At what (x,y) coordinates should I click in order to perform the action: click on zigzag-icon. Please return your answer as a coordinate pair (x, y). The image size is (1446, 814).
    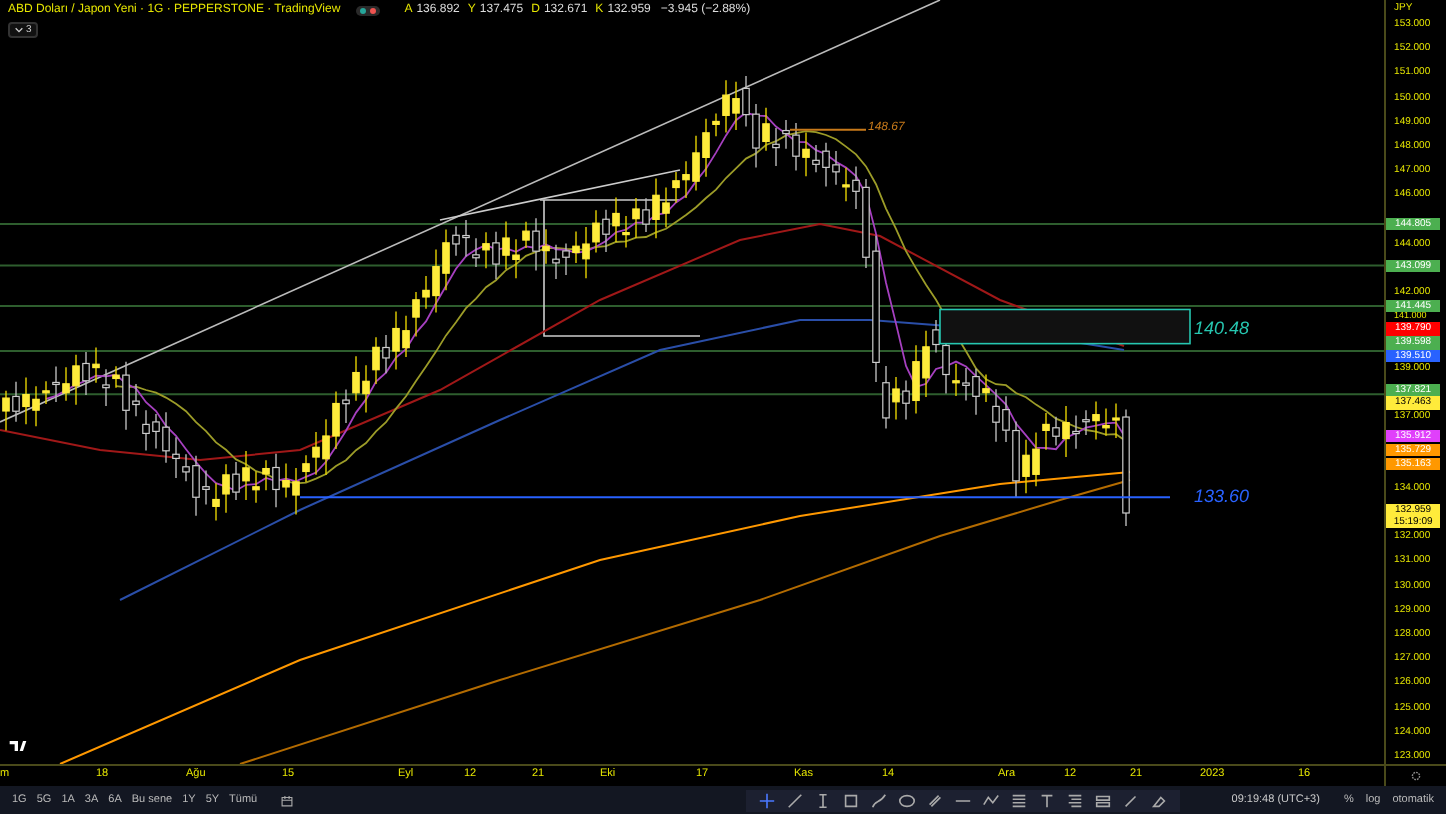
    Looking at the image, I should click on (990, 800).